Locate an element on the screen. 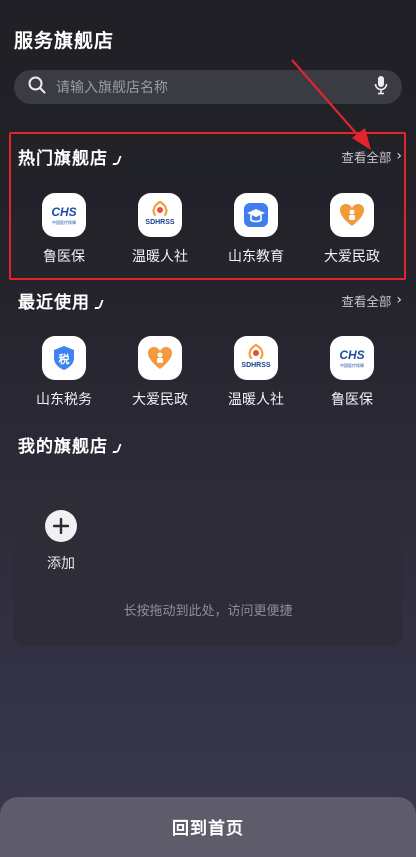  recent-item-daai-minzheng: 大爱民政 is located at coordinates (160, 372).